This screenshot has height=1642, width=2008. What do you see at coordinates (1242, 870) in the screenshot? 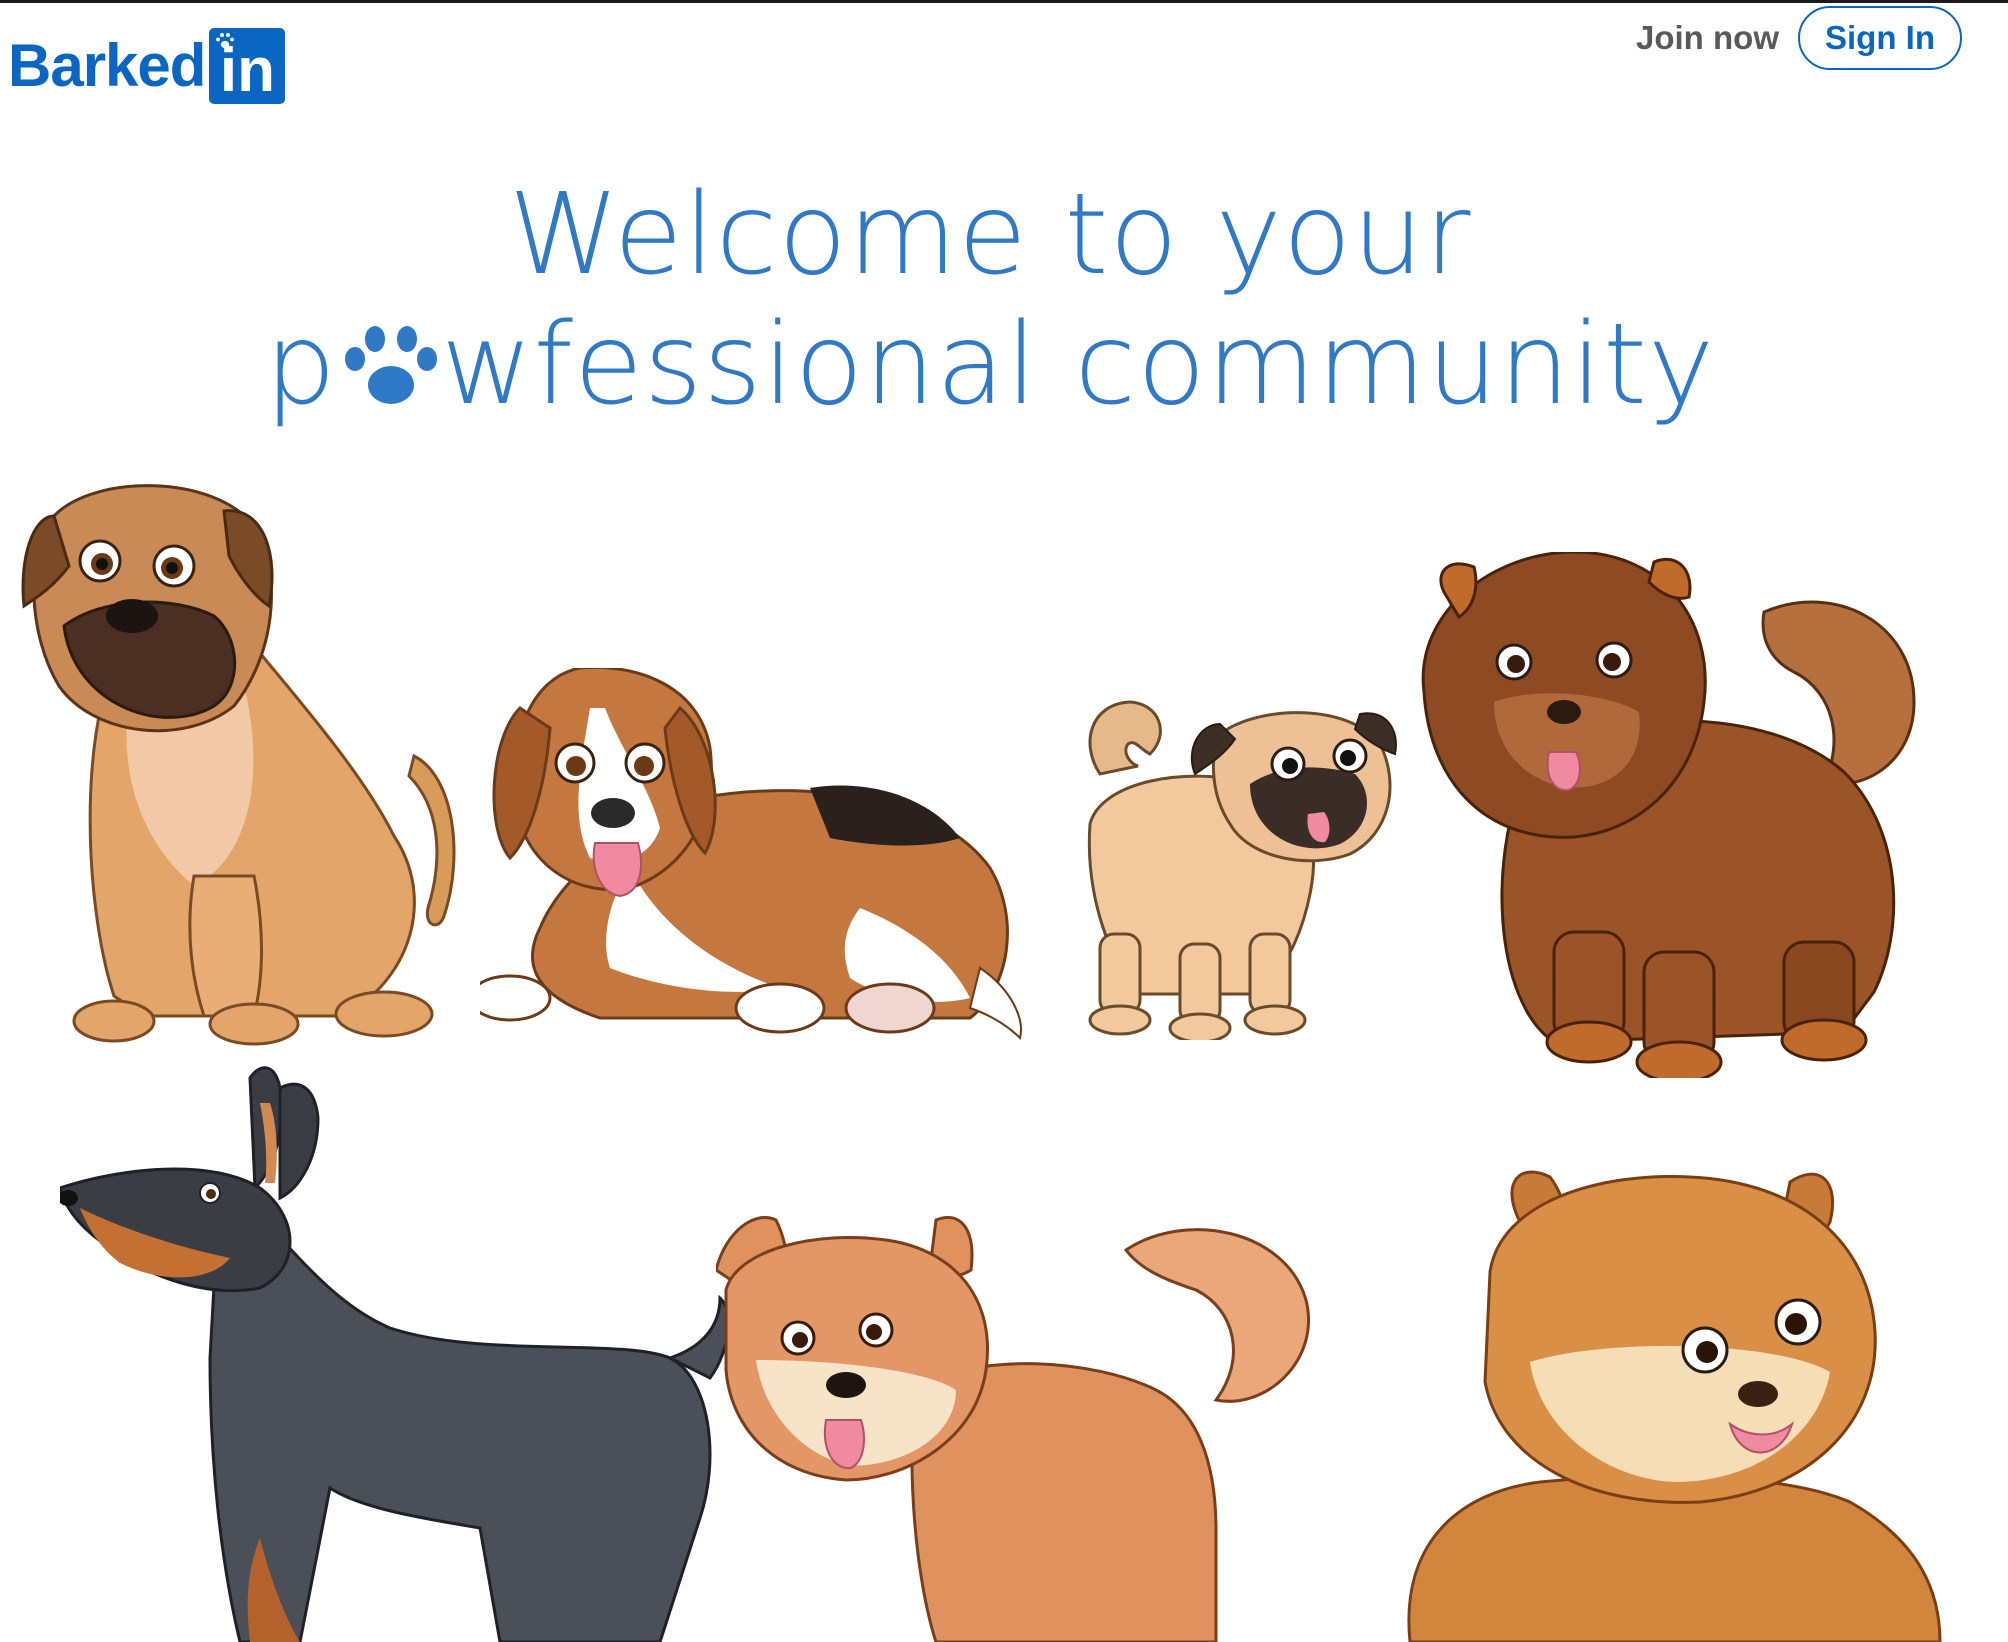
I see `pug-dog-illustration` at bounding box center [1242, 870].